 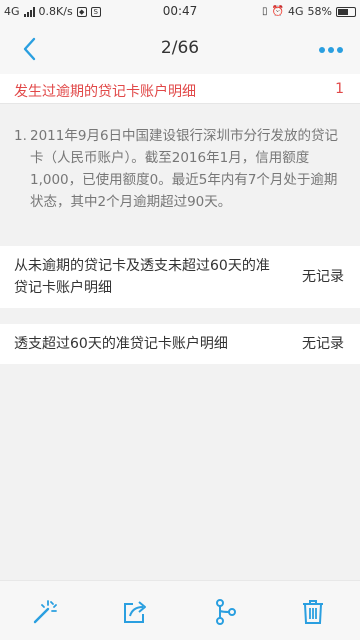 I want to click on share-button, so click(x=135, y=612).